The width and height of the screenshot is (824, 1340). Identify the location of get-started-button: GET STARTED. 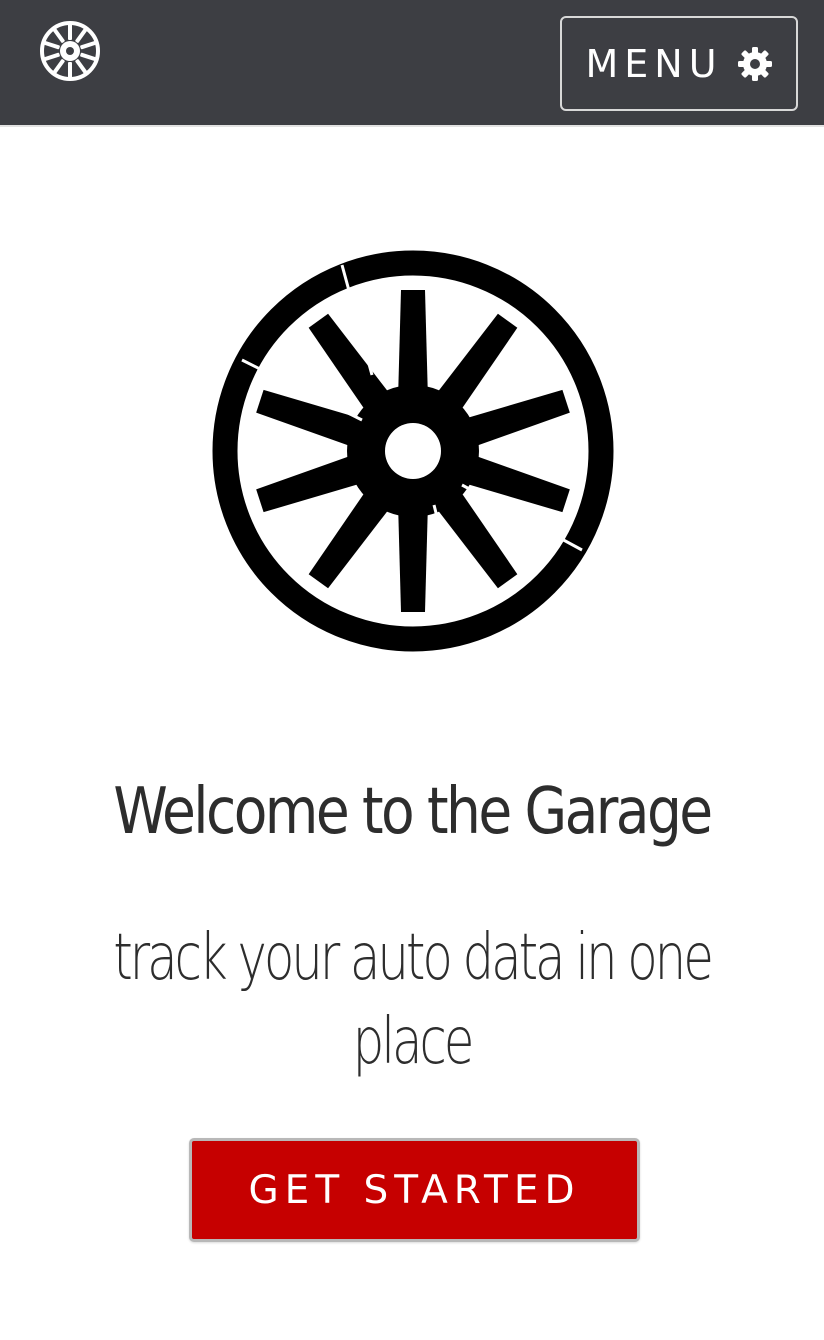
(414, 1190).